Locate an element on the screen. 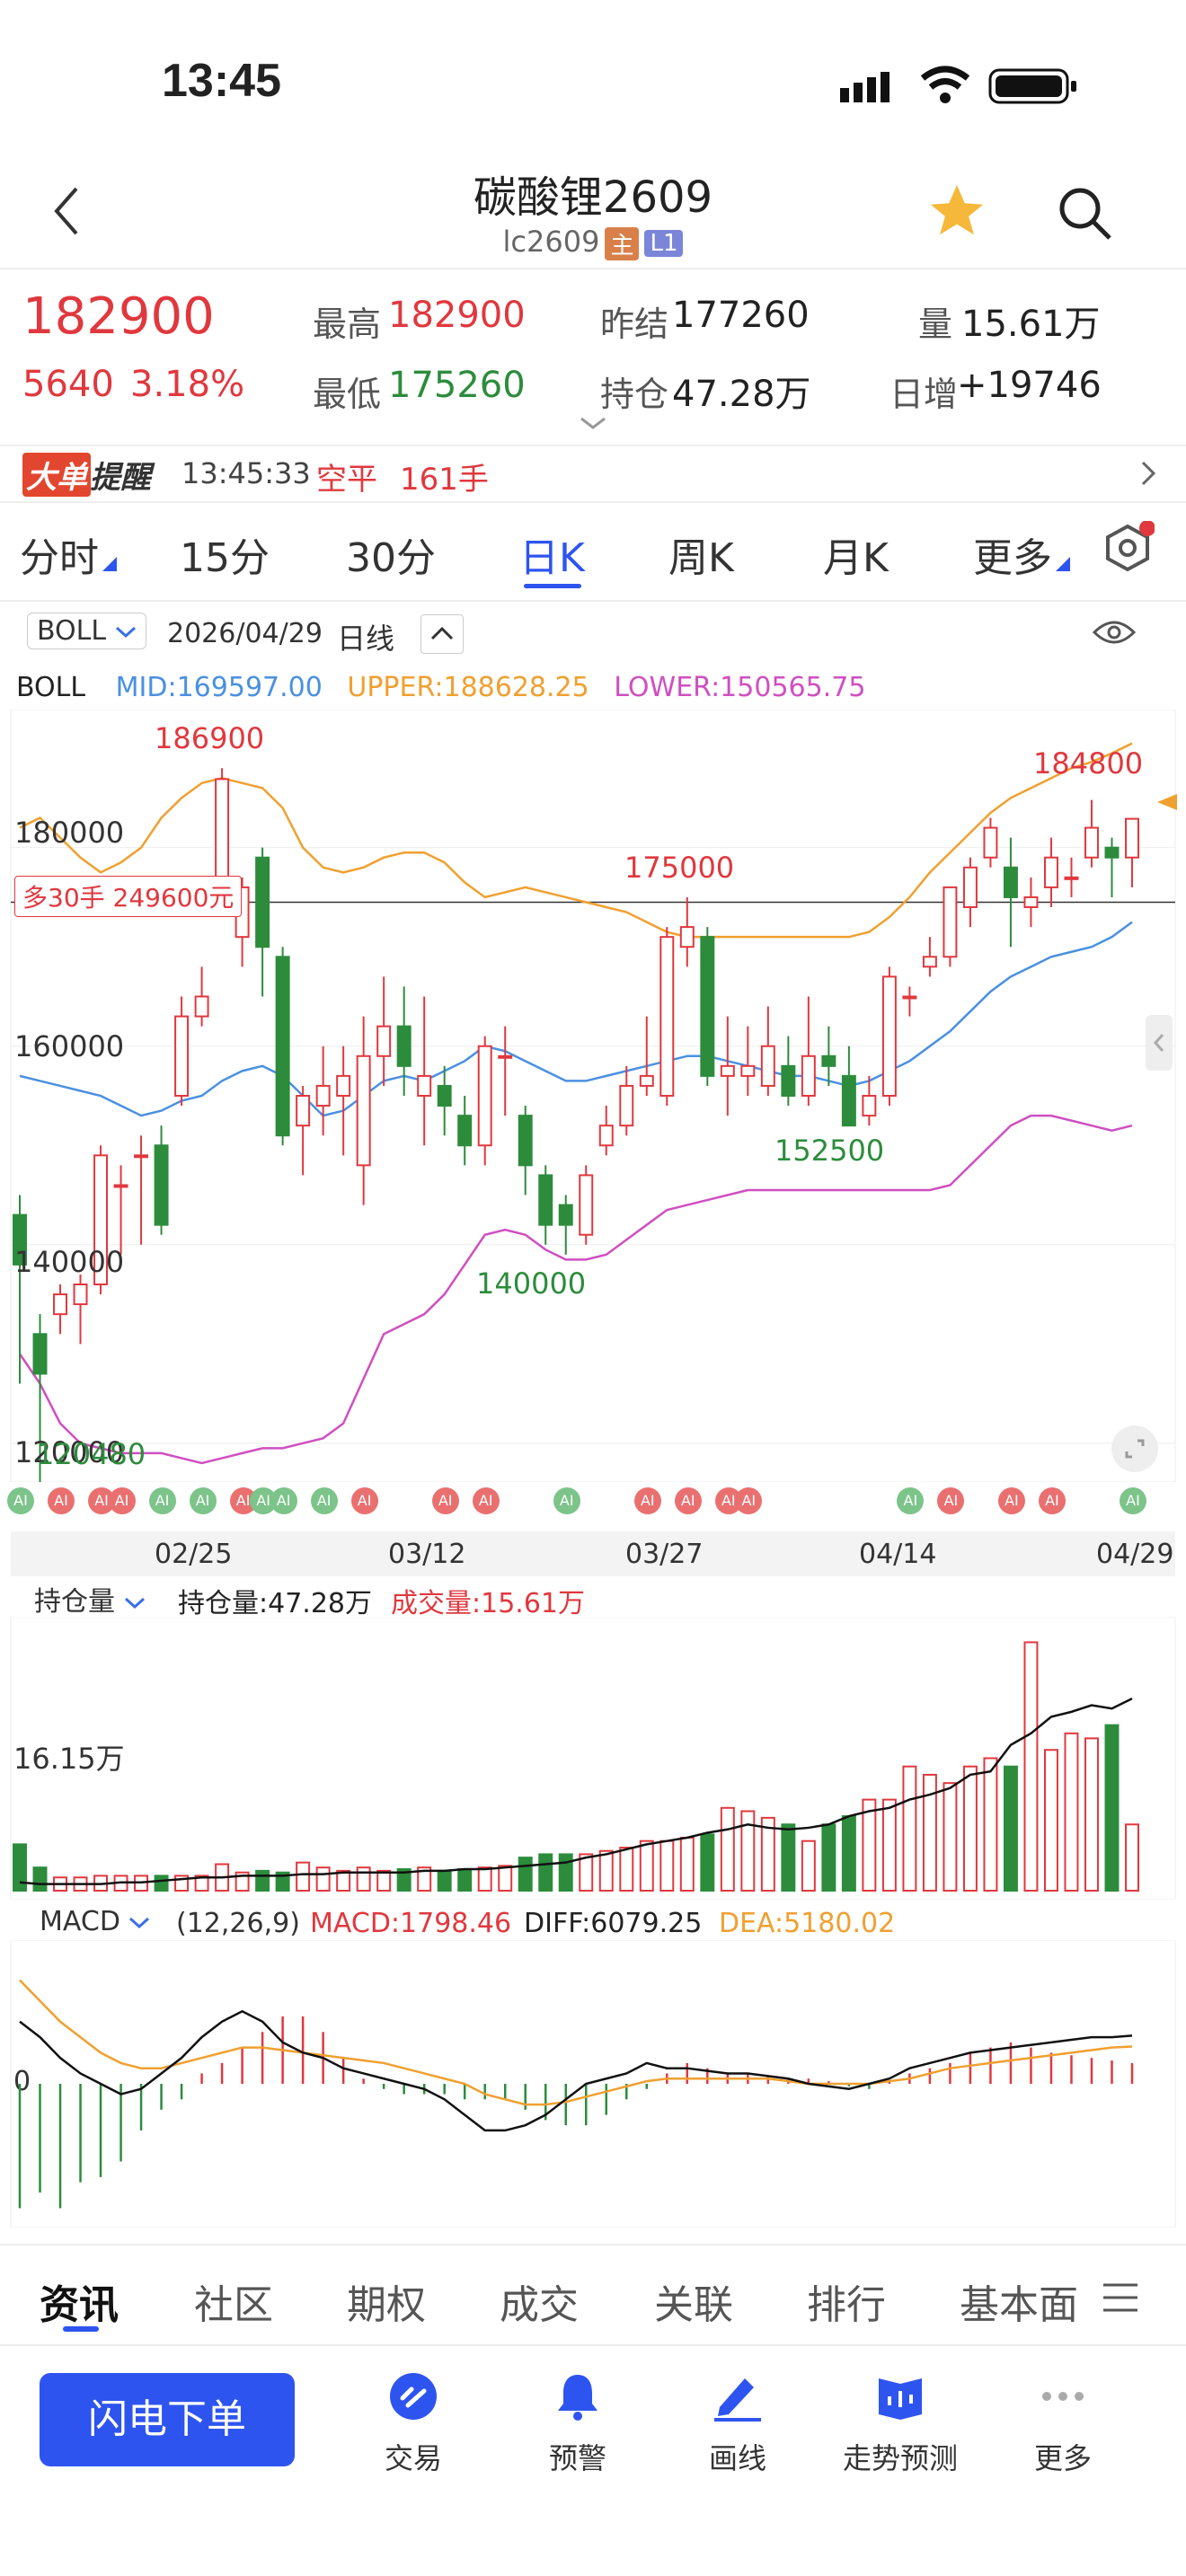 The width and height of the screenshot is (1186, 2576). quick-order-label: 闪电下单 is located at coordinates (167, 2419).